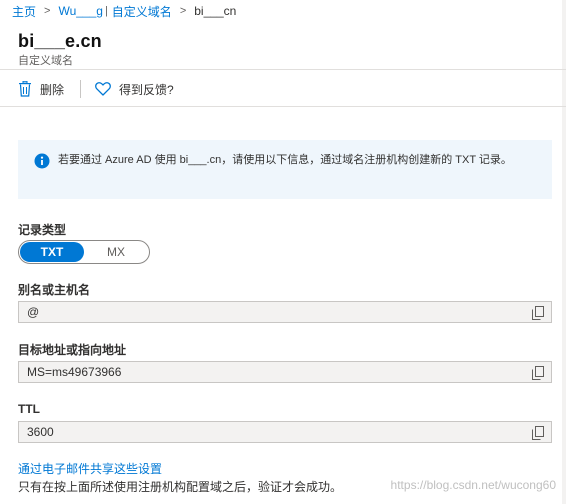 This screenshot has height=504, width=566. Describe the element at coordinates (285, 312) in the screenshot. I see `alias-field: @` at that location.